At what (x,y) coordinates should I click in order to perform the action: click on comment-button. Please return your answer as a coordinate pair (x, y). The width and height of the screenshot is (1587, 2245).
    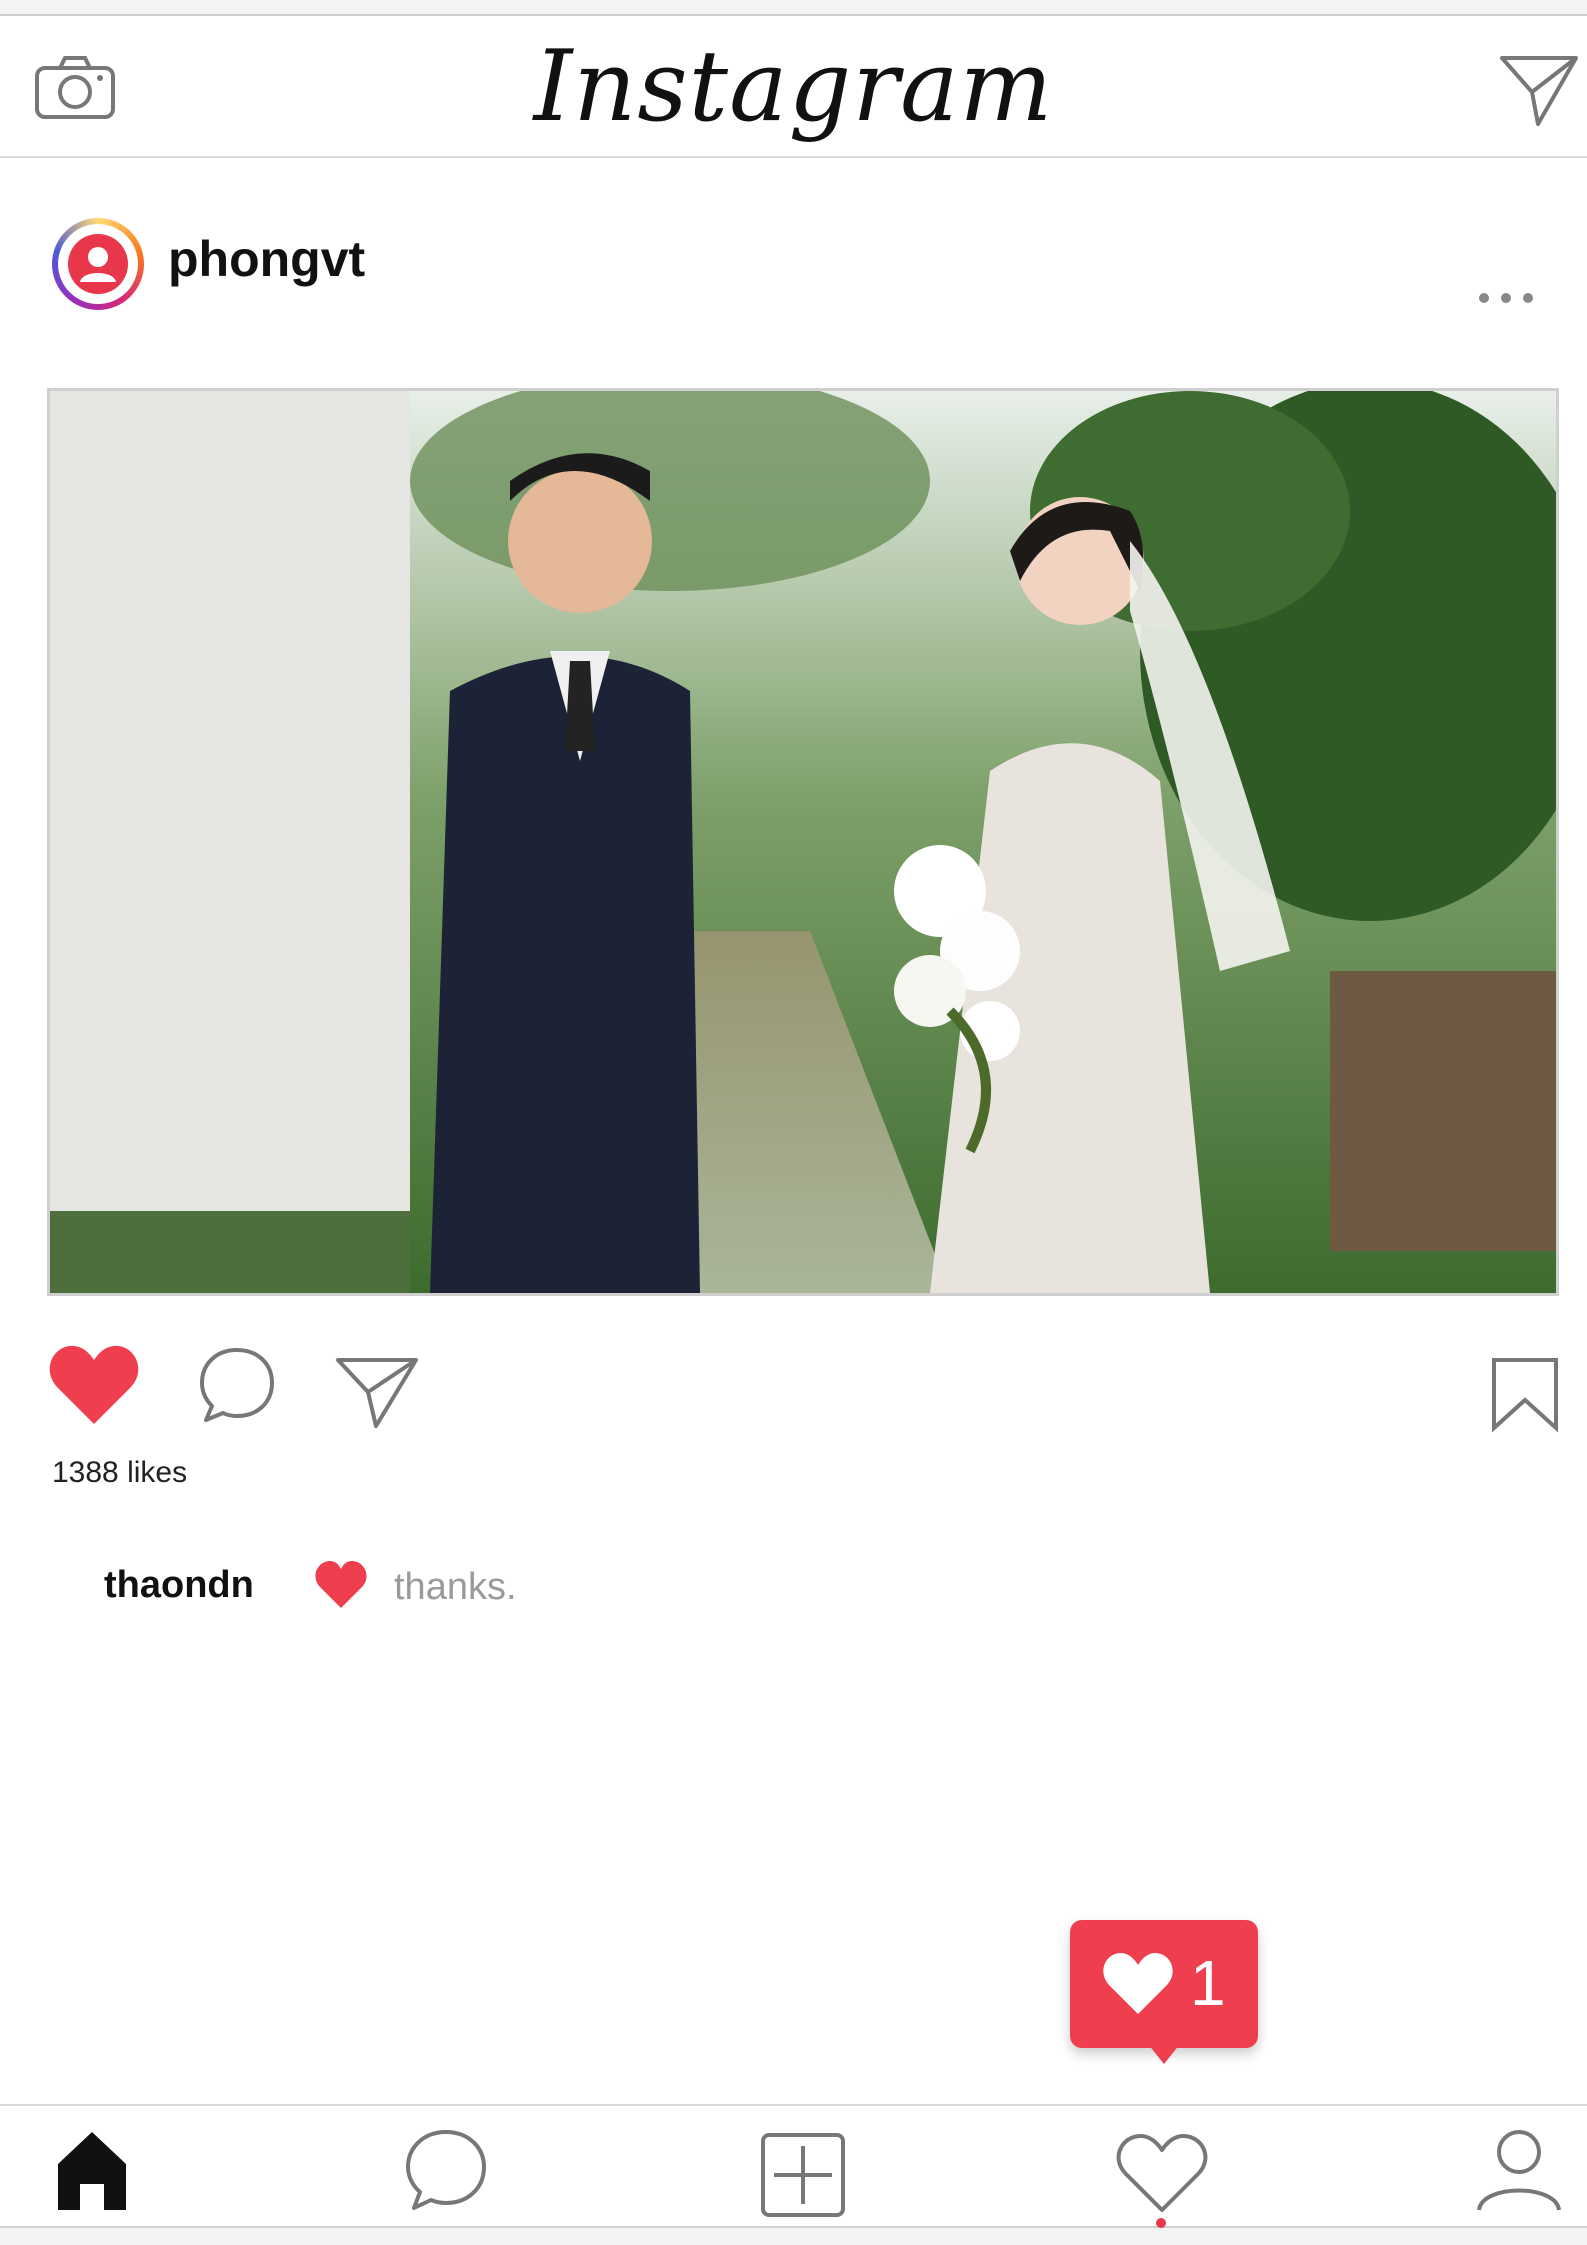
    Looking at the image, I should click on (237, 1387).